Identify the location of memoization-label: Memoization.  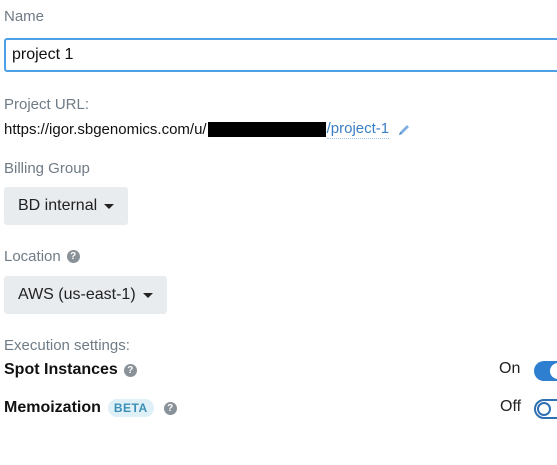
(52, 407).